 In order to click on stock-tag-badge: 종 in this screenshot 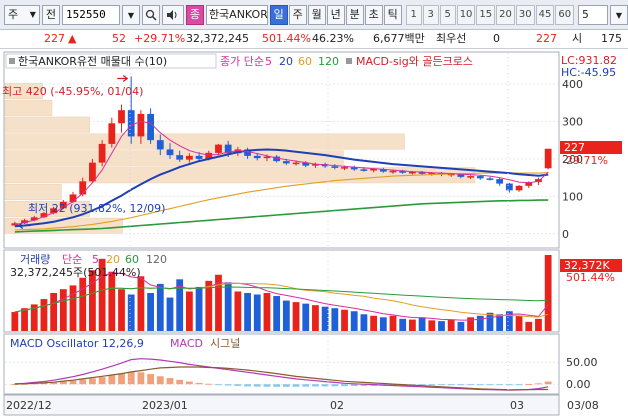, I will do `click(194, 14)`.